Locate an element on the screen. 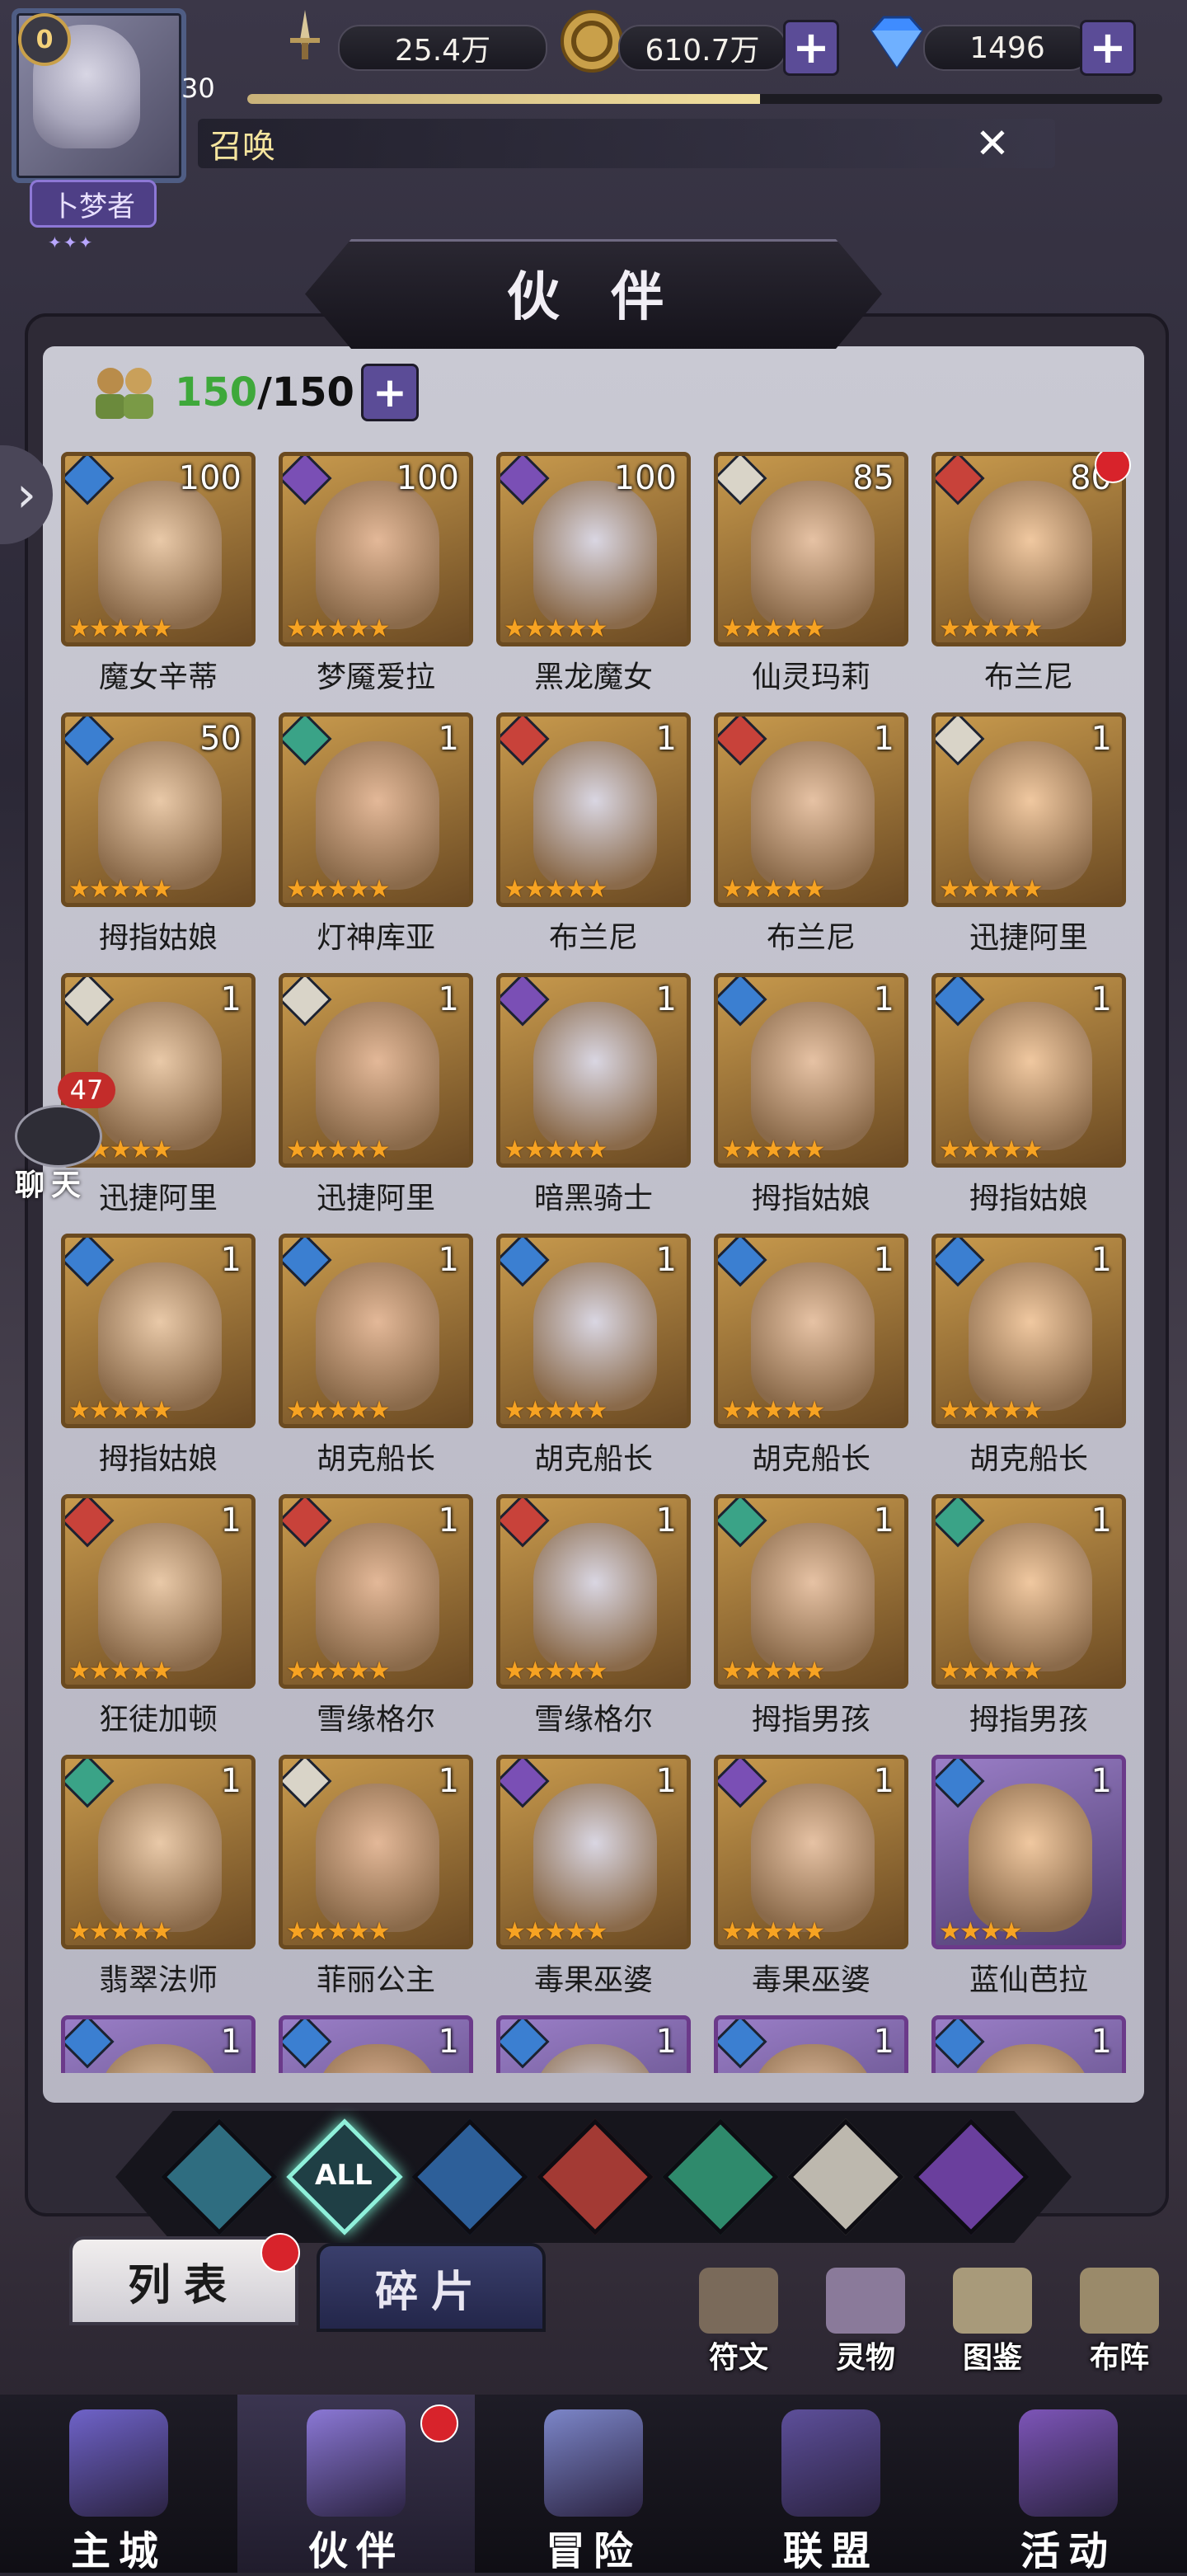  hero-portrait: 50 ★★★★★ is located at coordinates (158, 809).